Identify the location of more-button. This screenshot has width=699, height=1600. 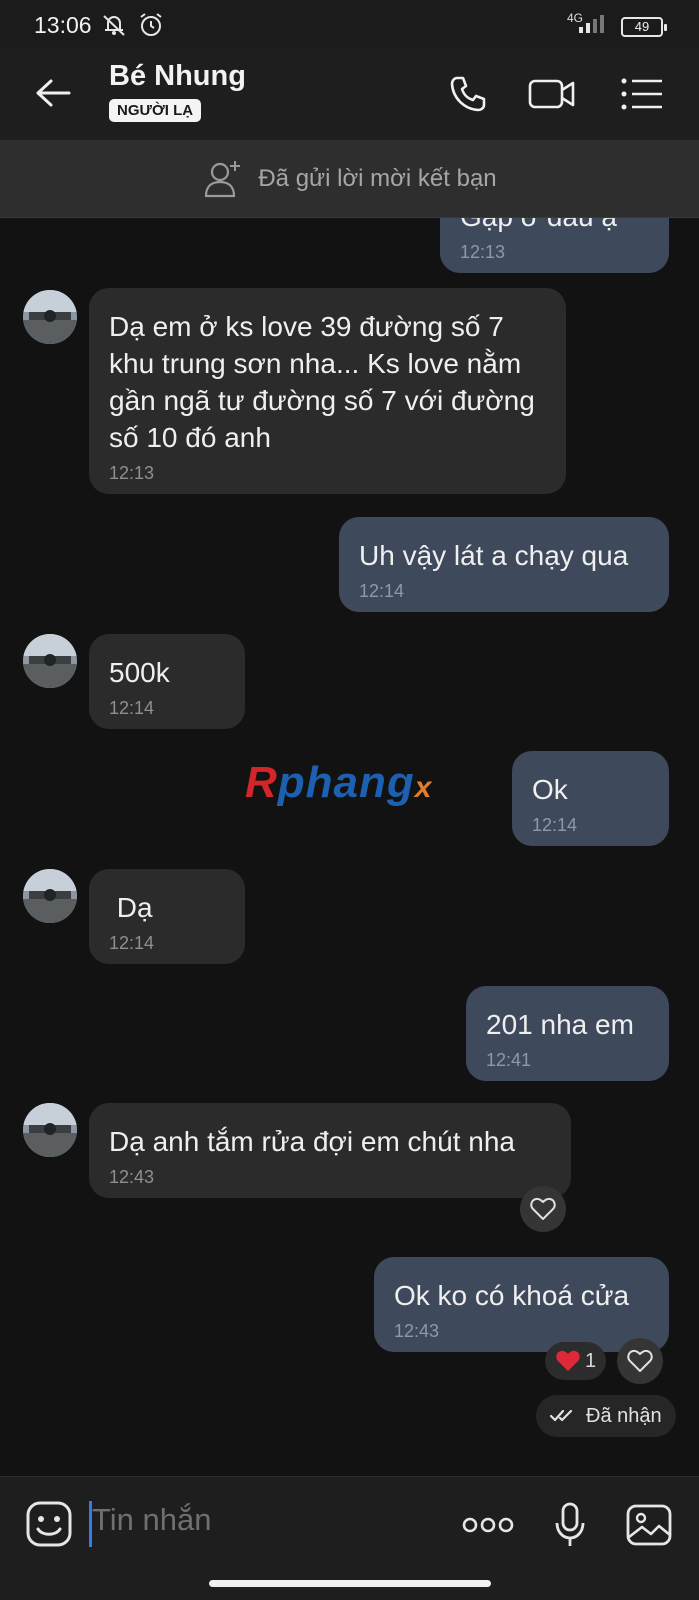
(488, 1525).